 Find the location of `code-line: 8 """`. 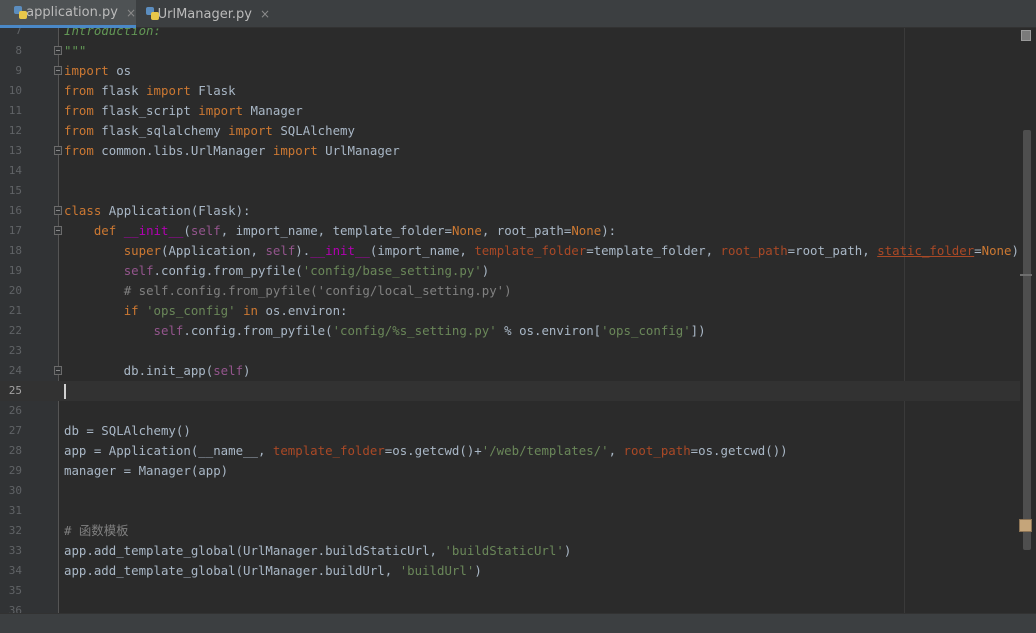

code-line: 8 """ is located at coordinates (510, 51).